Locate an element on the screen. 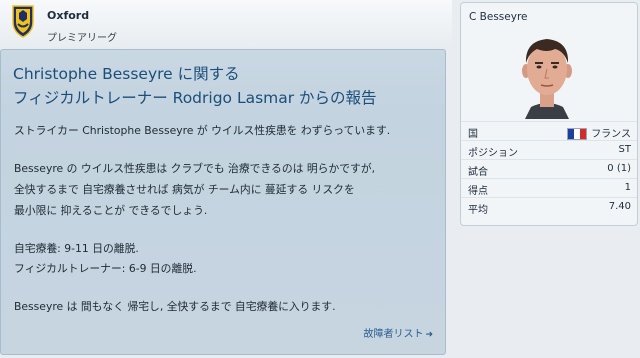 Image resolution: width=640 pixels, height=358 pixels. player-portrait is located at coordinates (547, 79).